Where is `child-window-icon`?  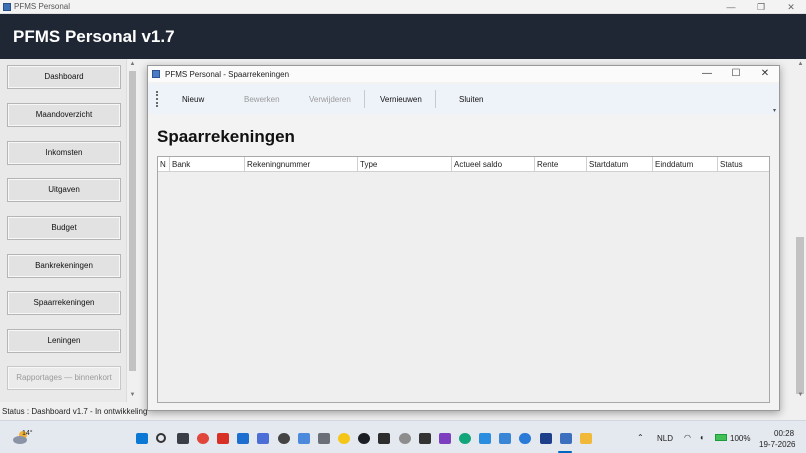
child-window-icon is located at coordinates (156, 74).